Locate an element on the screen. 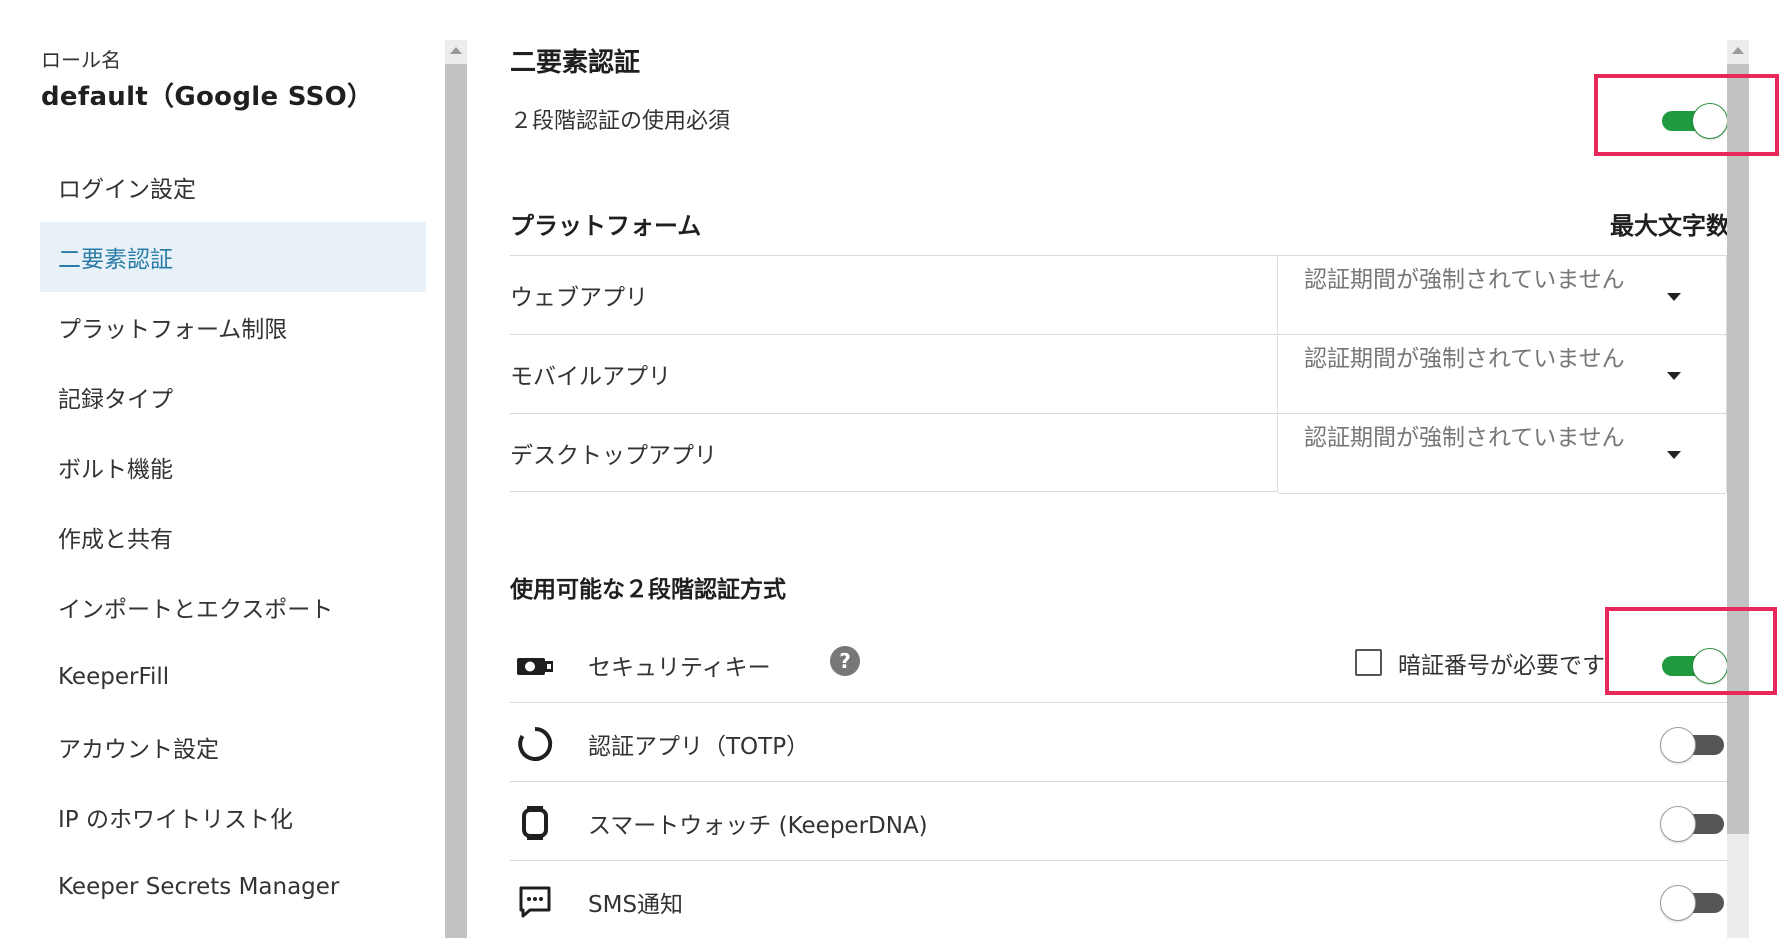 This screenshot has width=1786, height=938. sidebar-scroll-thumb is located at coordinates (456, 501).